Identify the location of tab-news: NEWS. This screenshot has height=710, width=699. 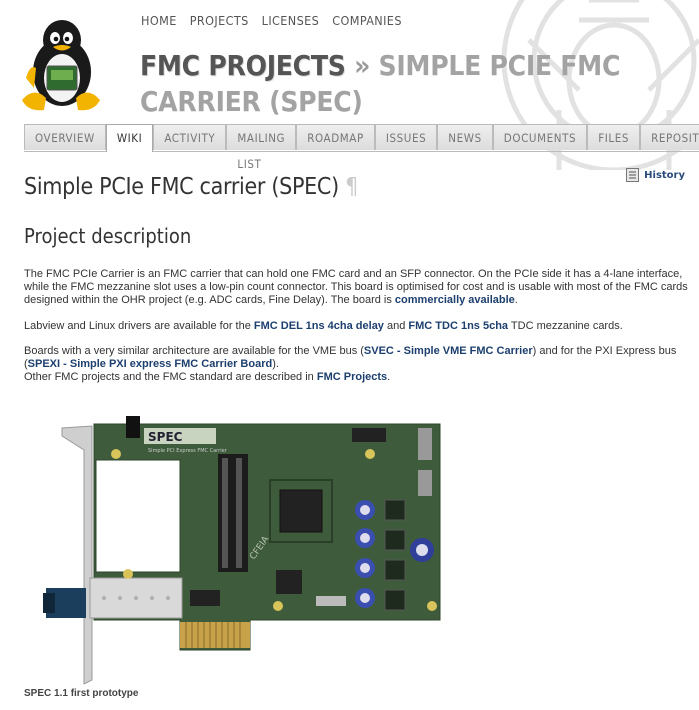
(465, 137).